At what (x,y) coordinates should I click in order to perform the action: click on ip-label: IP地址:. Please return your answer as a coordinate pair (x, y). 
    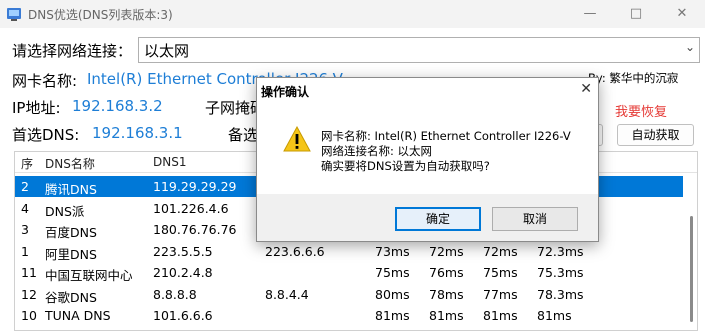
    Looking at the image, I should click on (36, 108).